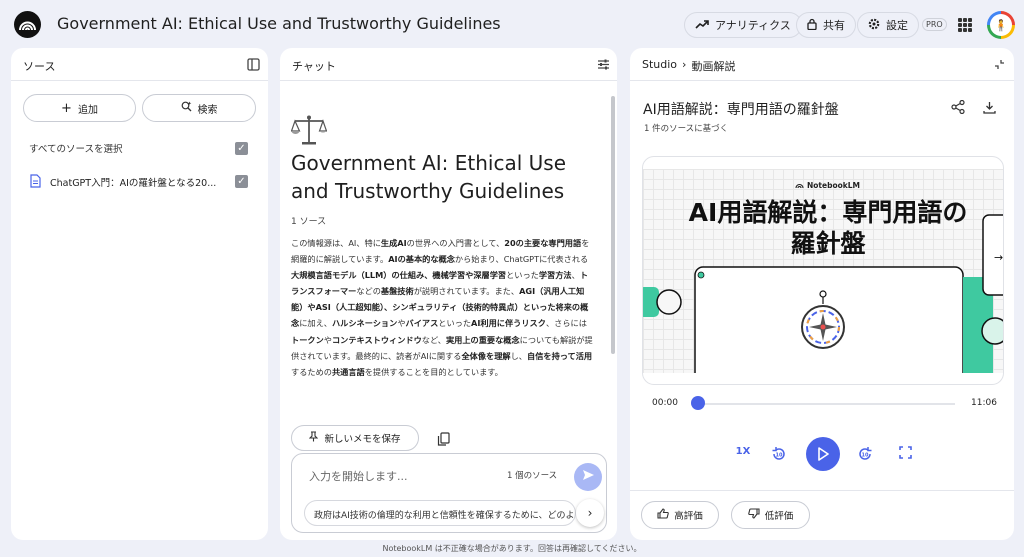 The image size is (1024, 557). What do you see at coordinates (397, 291) in the screenshot?
I see `summary-bold-text: 基盤技術` at bounding box center [397, 291].